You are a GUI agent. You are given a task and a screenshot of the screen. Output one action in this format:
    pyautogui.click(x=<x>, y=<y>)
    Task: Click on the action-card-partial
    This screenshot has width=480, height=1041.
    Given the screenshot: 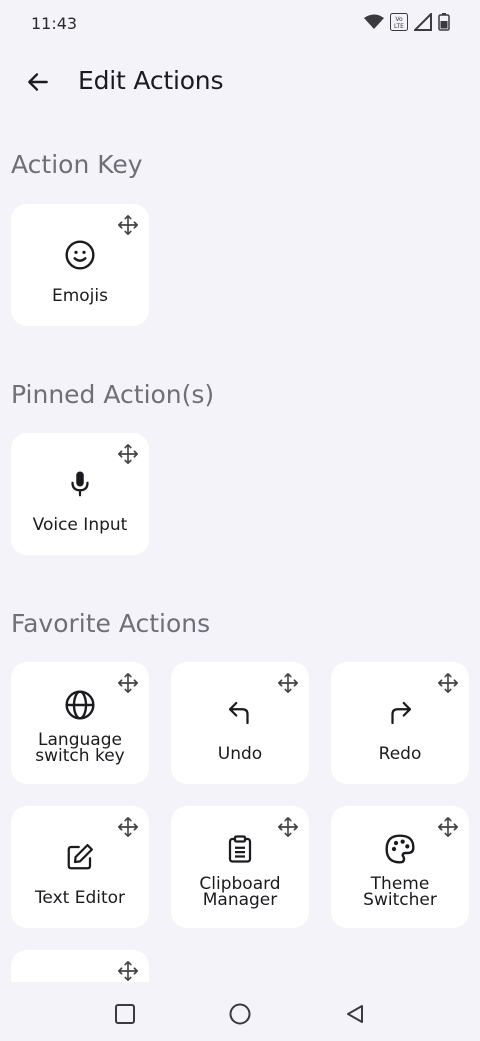 What is the action you would take?
    pyautogui.click(x=80, y=966)
    